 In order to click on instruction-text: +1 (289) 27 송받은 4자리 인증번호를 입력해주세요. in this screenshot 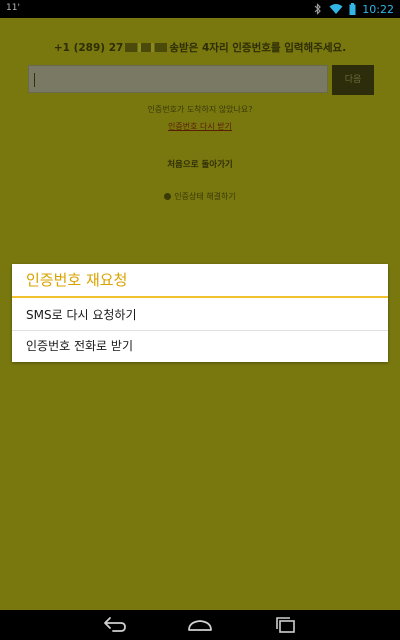, I will do `click(200, 47)`.